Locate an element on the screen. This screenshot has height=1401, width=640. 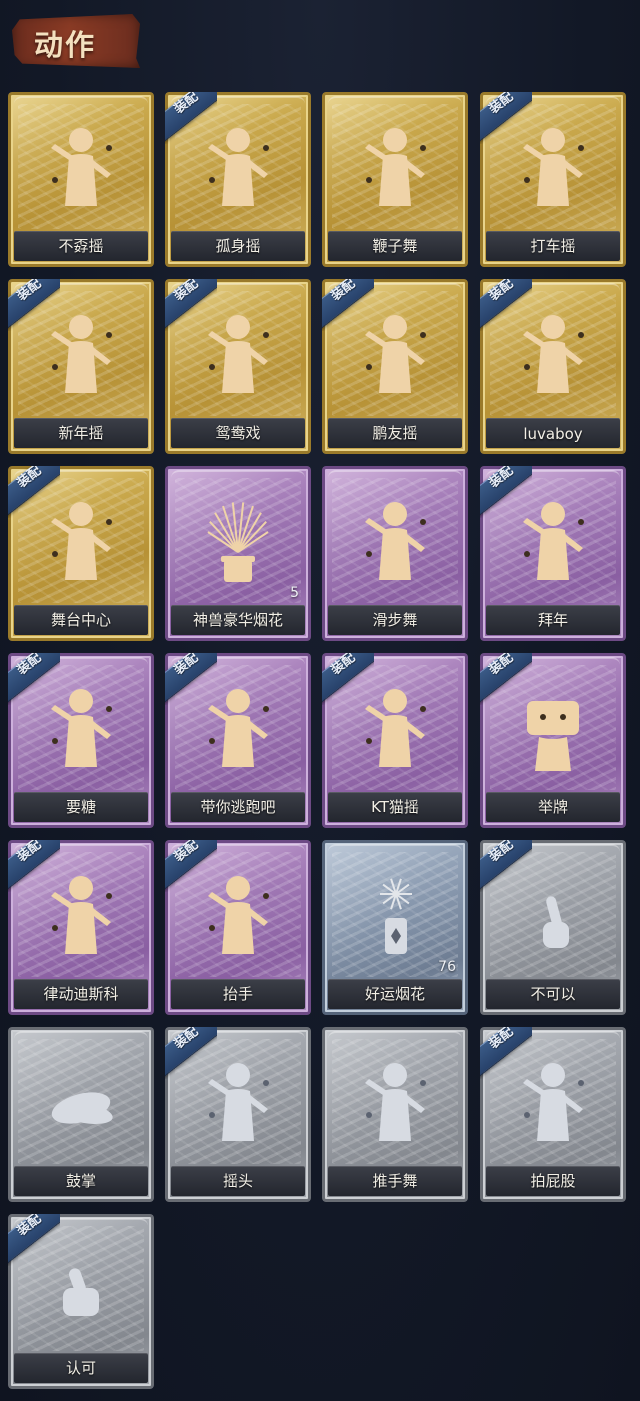
card-label: luvaboy is located at coordinates (553, 434).